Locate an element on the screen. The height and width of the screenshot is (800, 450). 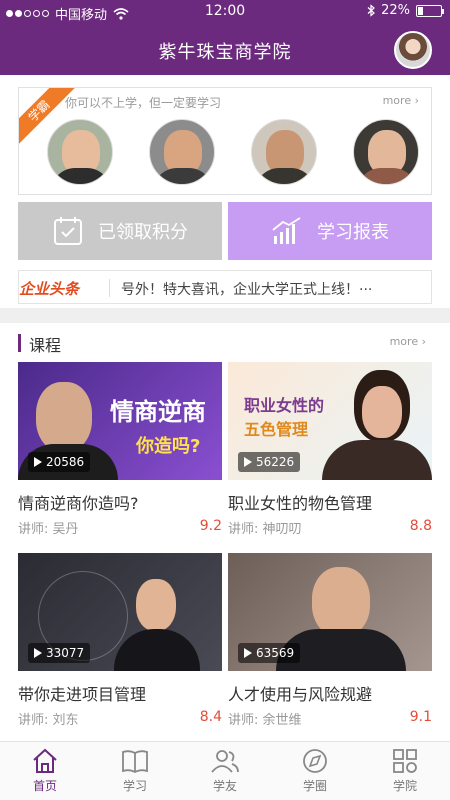
play-count: 33077 is located at coordinates (59, 653).